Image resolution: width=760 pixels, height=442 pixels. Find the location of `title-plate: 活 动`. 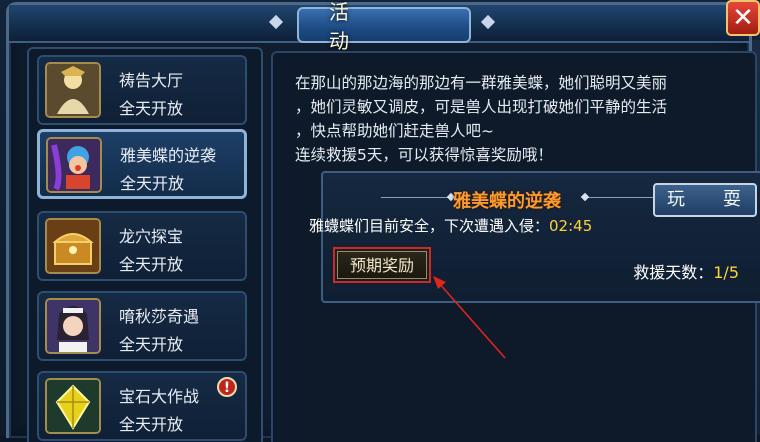

title-plate: 活 动 is located at coordinates (384, 26).